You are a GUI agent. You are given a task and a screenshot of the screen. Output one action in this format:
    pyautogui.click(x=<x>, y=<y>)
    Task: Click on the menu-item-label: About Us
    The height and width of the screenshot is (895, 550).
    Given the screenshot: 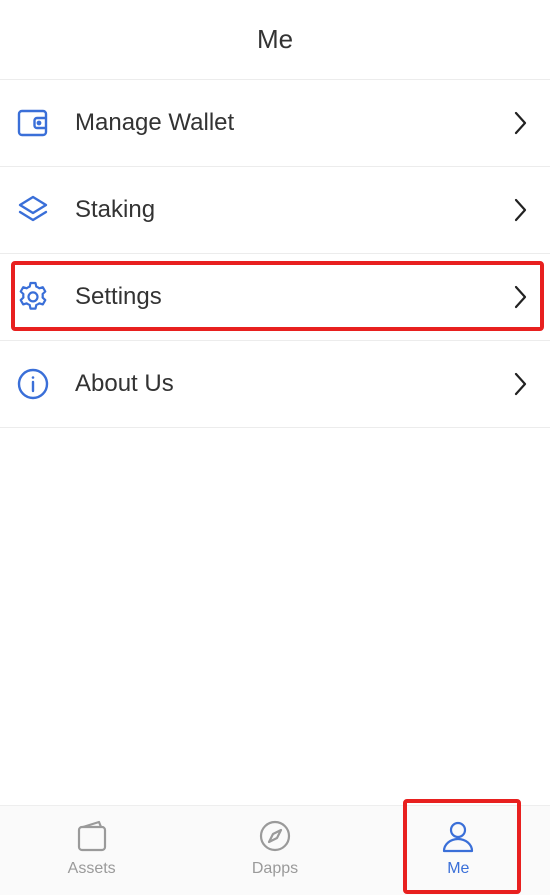 What is the action you would take?
    pyautogui.click(x=124, y=383)
    